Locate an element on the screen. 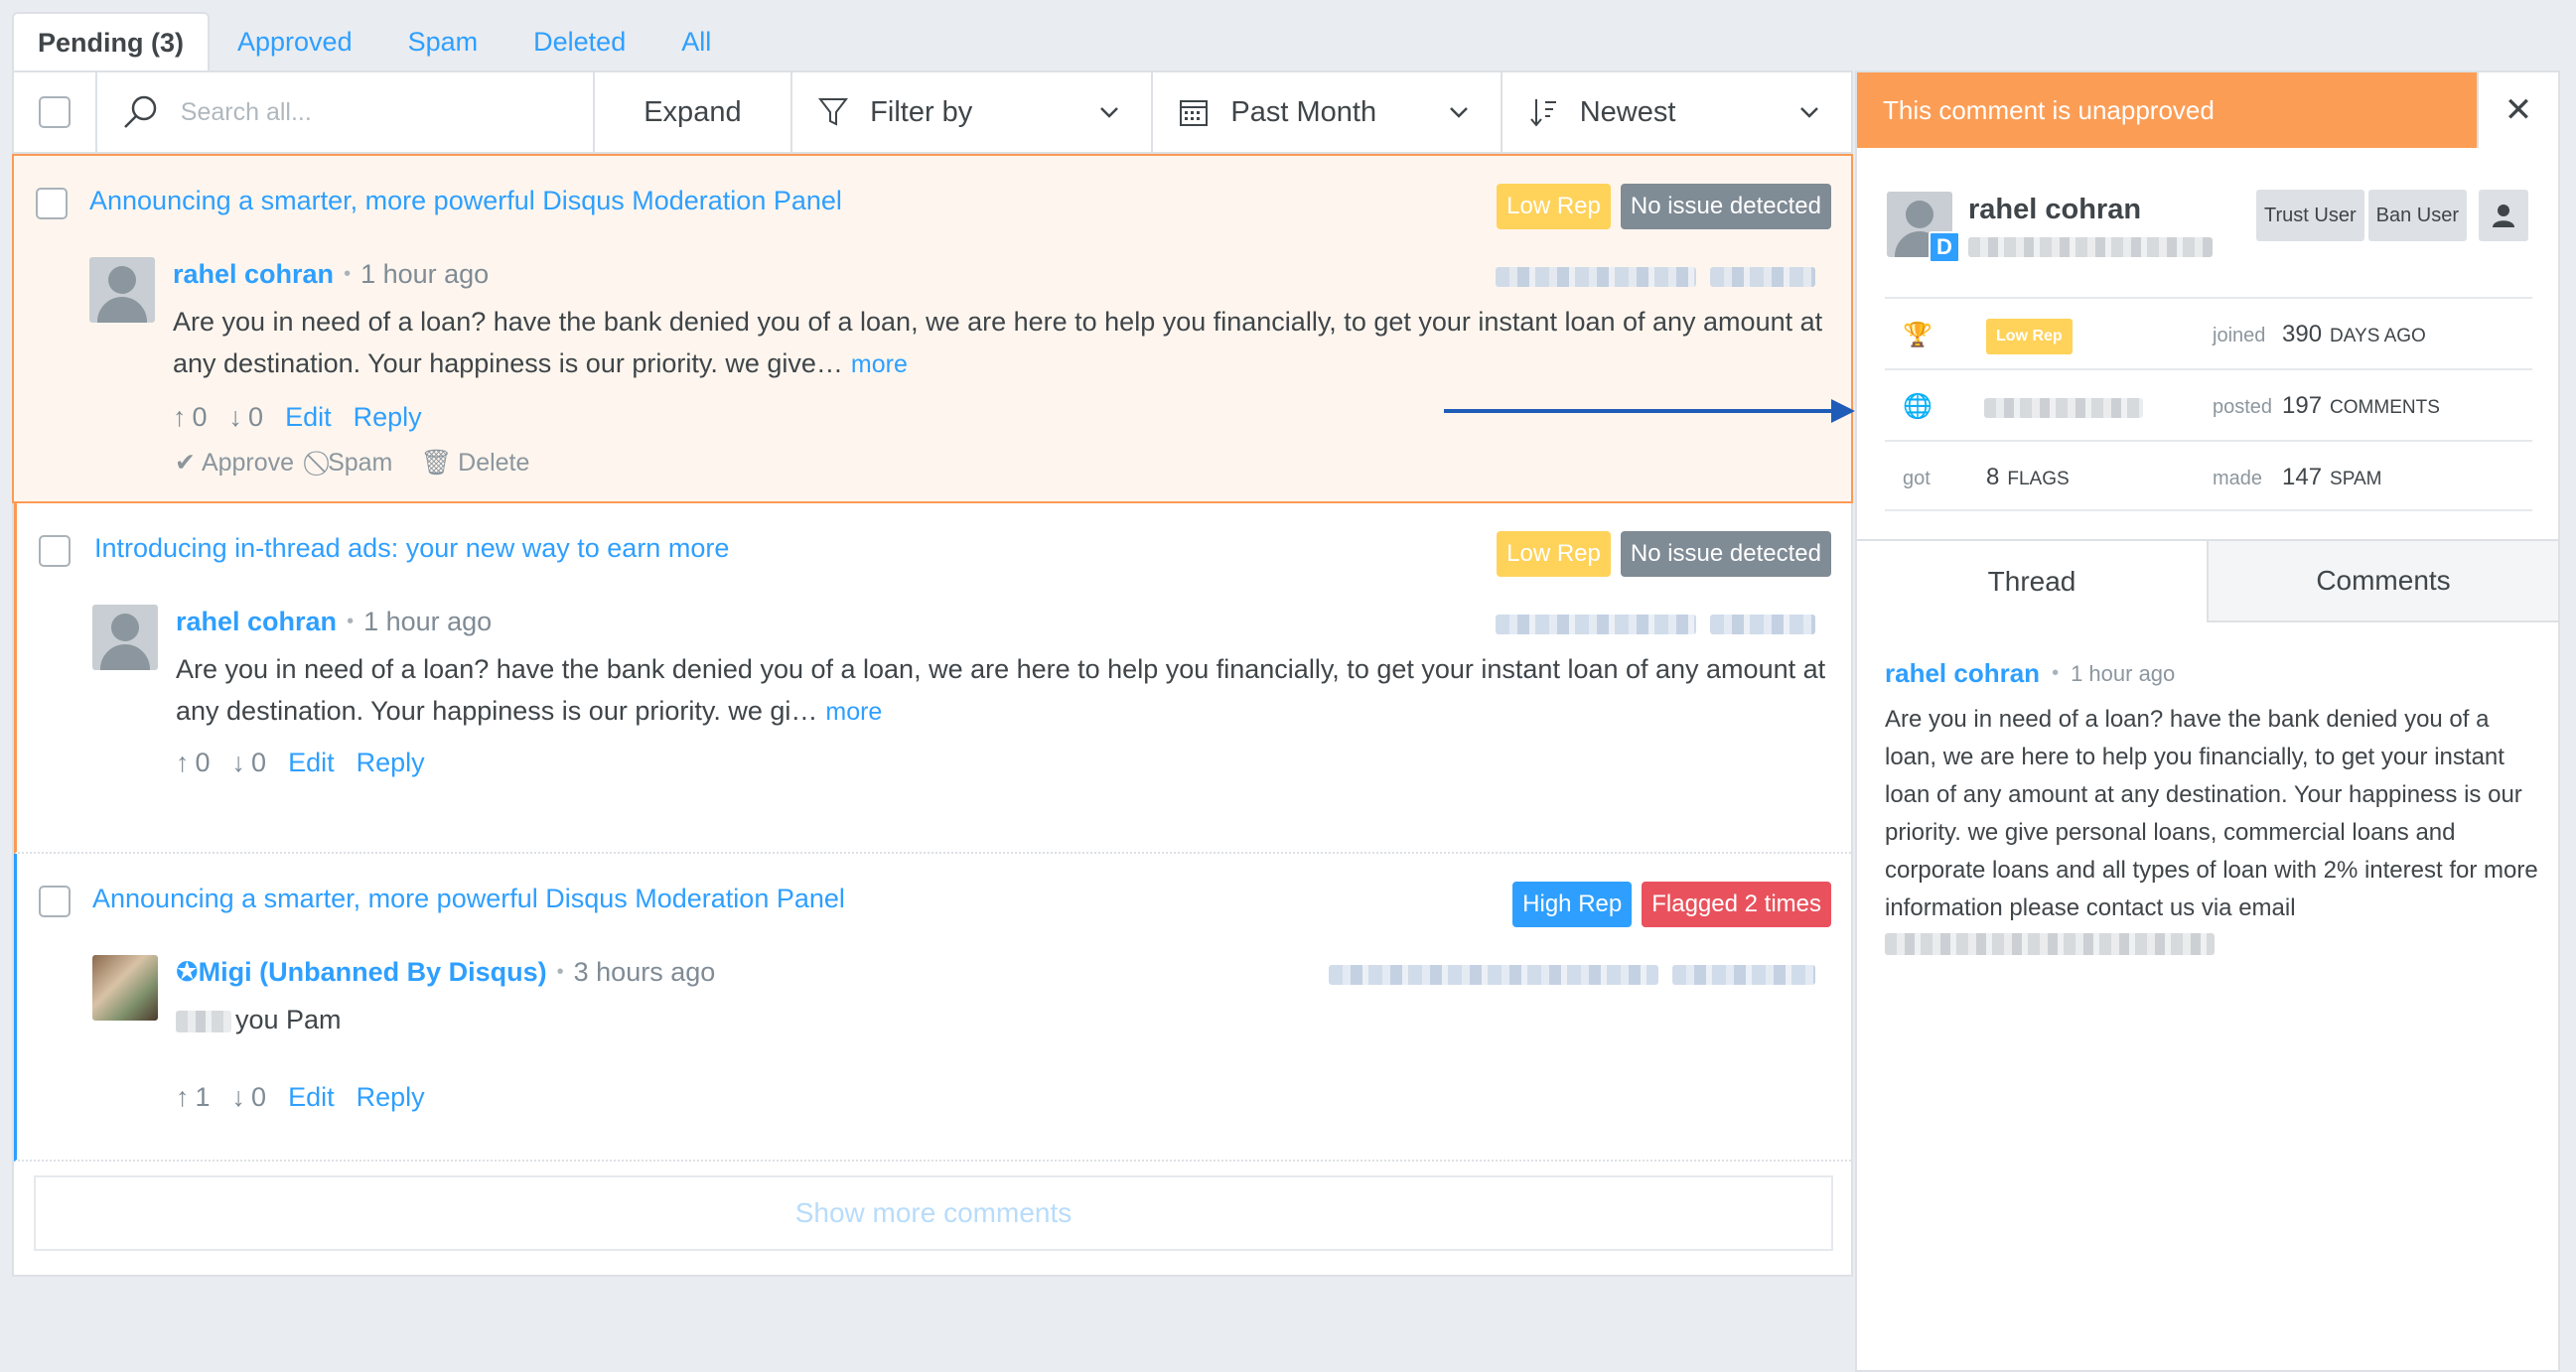  made-label: made is located at coordinates (2238, 478).